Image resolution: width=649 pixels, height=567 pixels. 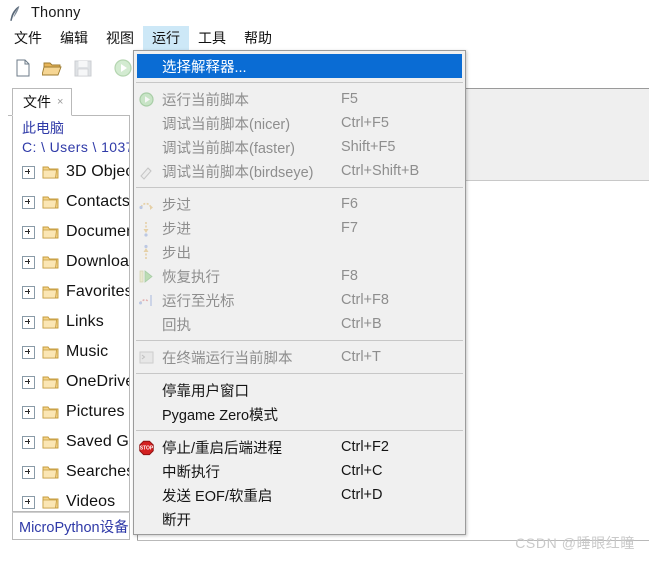 What do you see at coordinates (176, 205) in the screenshot?
I see `menu-item-label: 步过` at bounding box center [176, 205].